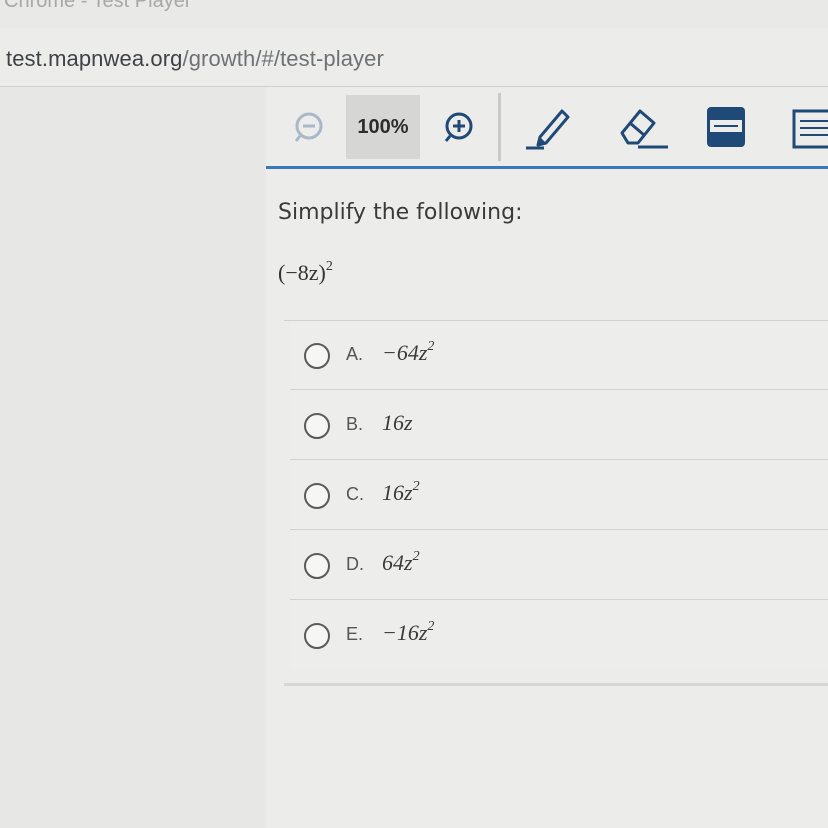 Image resolution: width=828 pixels, height=828 pixels. I want to click on choice-letter: B., so click(355, 424).